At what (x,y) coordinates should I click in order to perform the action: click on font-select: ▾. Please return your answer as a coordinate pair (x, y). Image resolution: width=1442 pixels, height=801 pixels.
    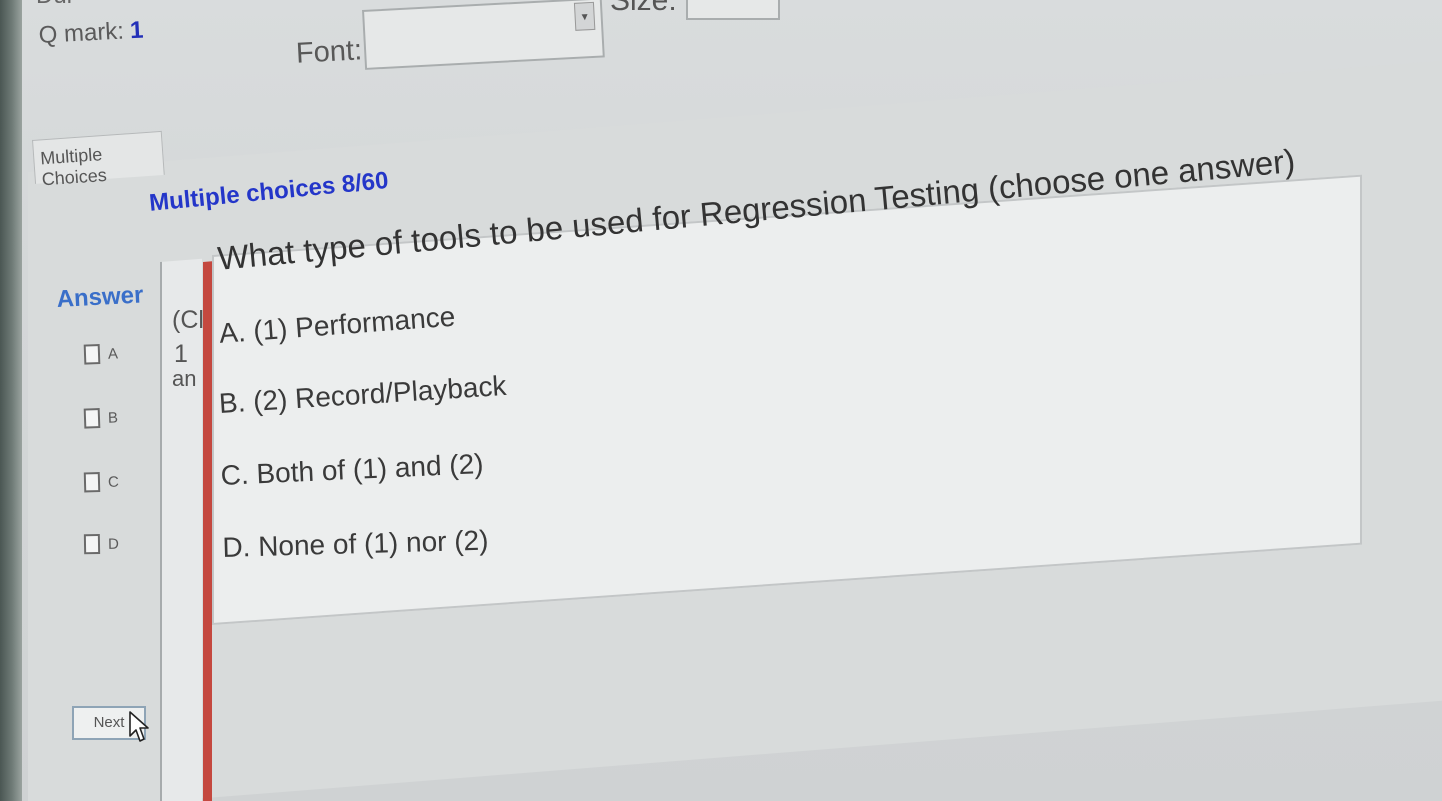
    Looking at the image, I should click on (483, 35).